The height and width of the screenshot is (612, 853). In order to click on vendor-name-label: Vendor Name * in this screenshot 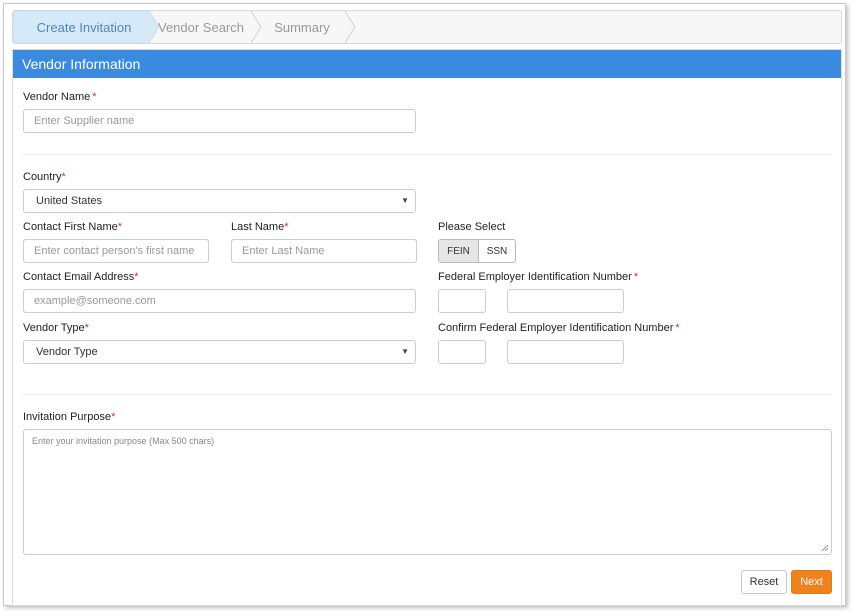, I will do `click(60, 97)`.